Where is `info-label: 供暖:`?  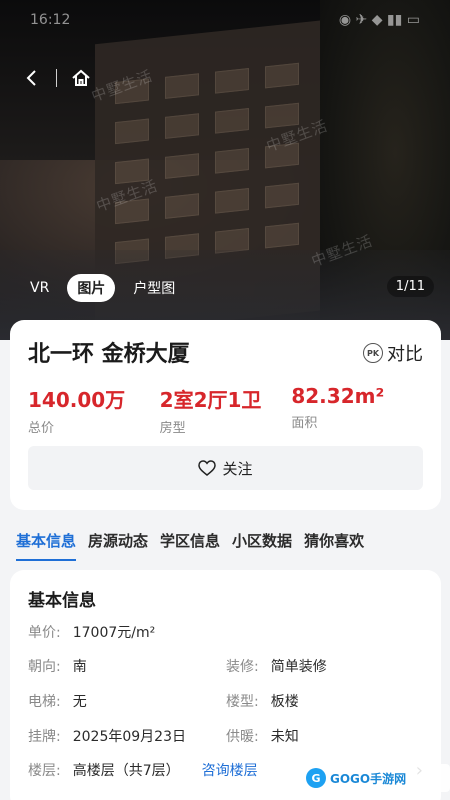 info-label: 供暖: is located at coordinates (242, 737).